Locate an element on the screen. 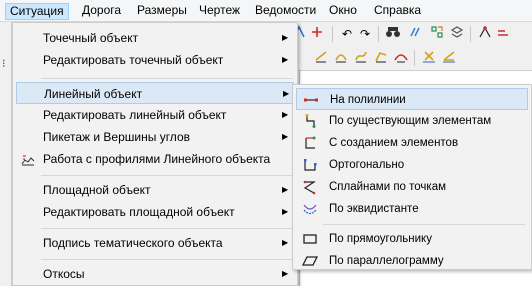  submenu-item-label: По параллелограмму is located at coordinates (386, 261).